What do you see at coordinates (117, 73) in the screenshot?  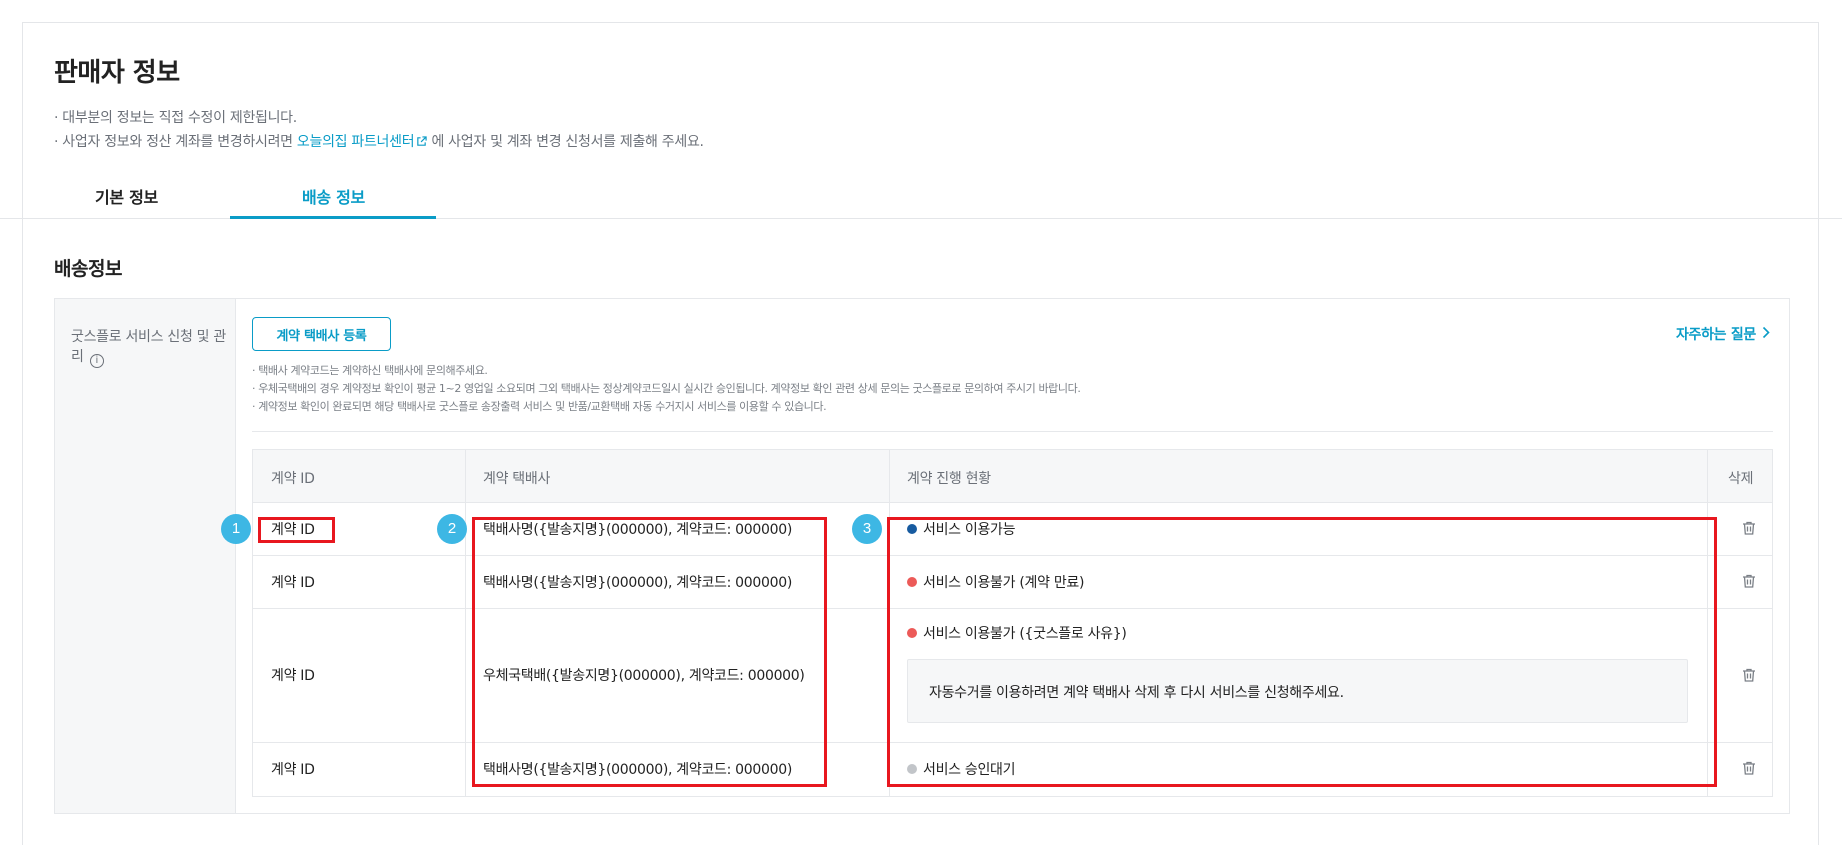 I see `page-title: 판매자 정보` at bounding box center [117, 73].